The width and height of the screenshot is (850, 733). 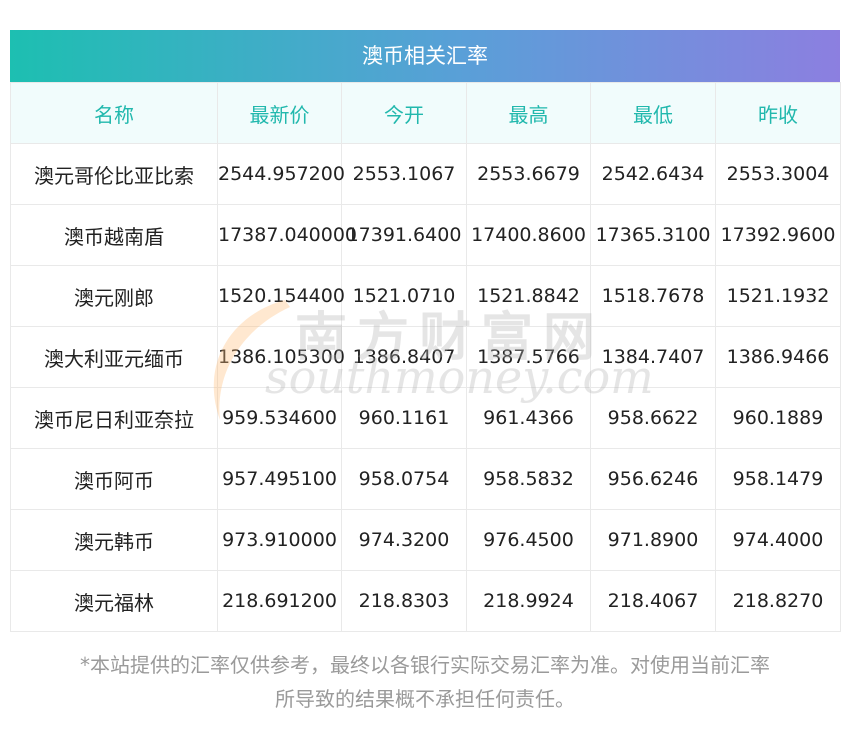 What do you see at coordinates (778, 296) in the screenshot?
I see `prev-close-price: 1521.1932` at bounding box center [778, 296].